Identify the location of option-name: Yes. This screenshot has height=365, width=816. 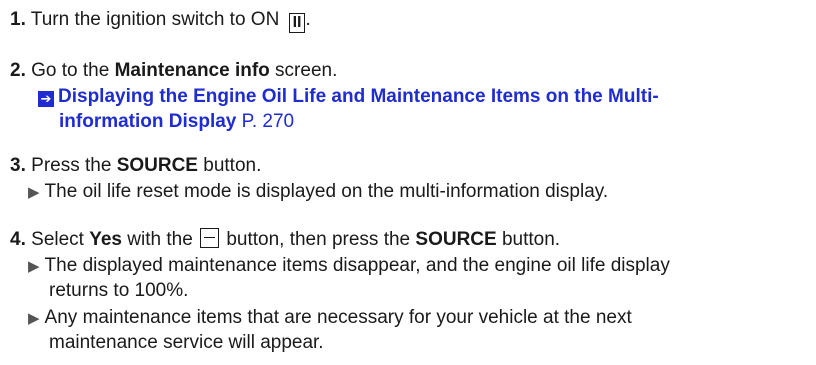
(105, 239).